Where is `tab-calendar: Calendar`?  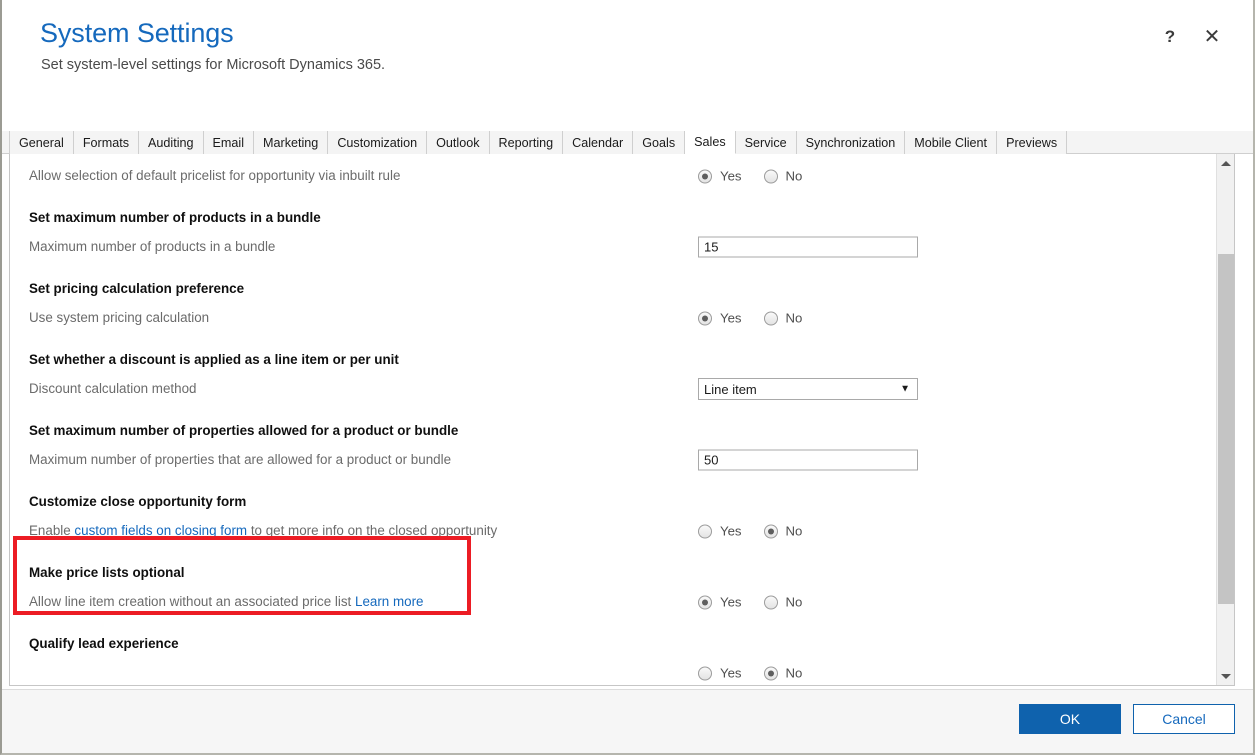
tab-calendar: Calendar is located at coordinates (598, 142).